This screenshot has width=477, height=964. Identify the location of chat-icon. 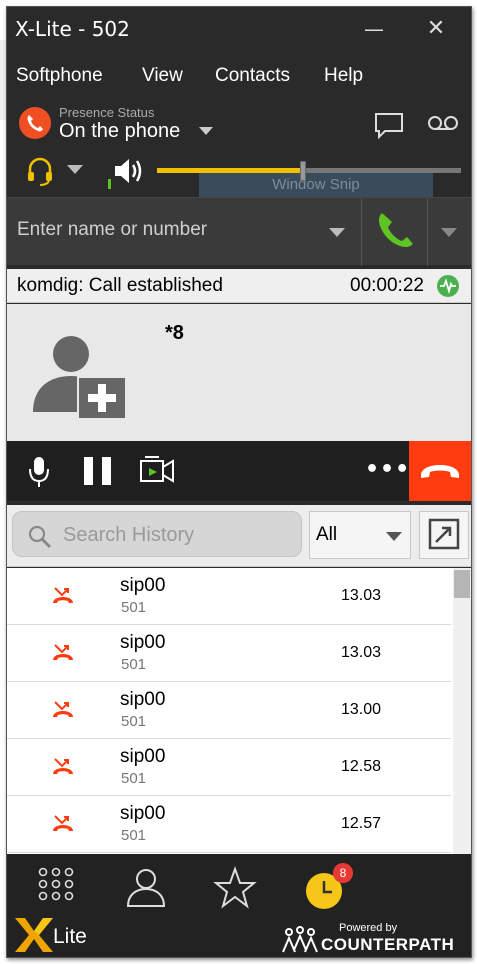
(389, 128).